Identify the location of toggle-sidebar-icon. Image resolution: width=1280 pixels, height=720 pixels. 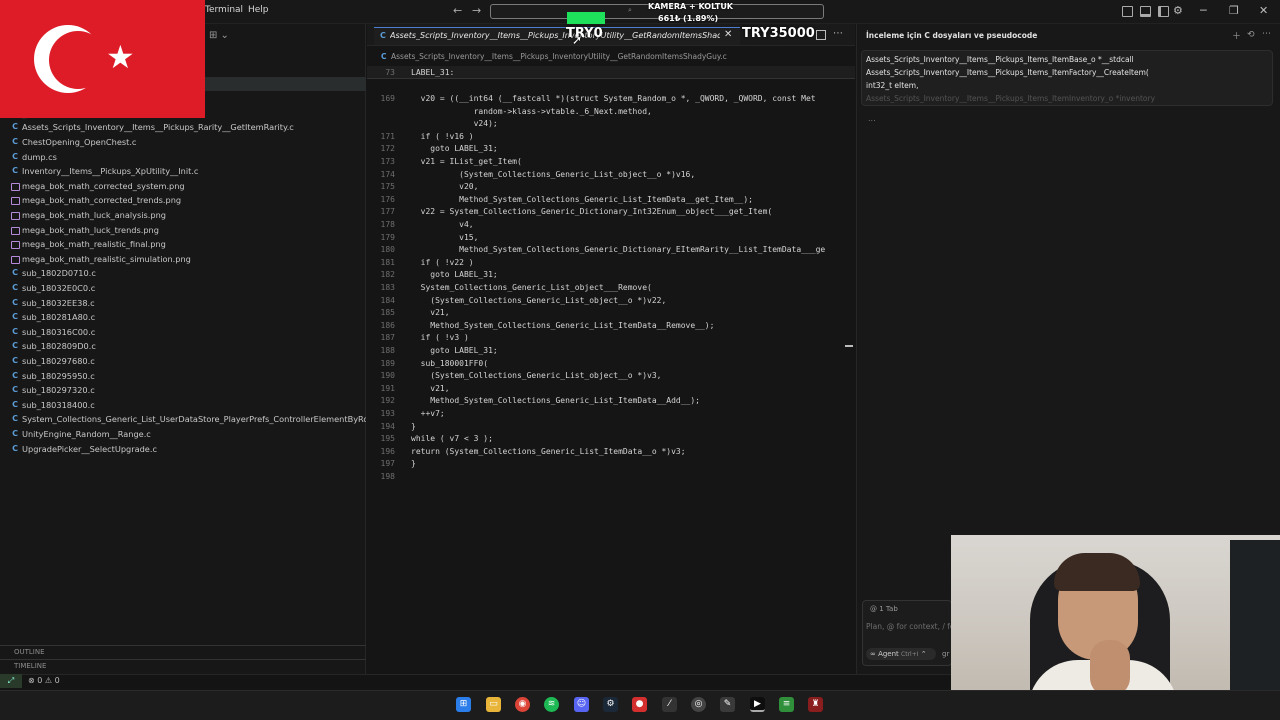
(1127, 11).